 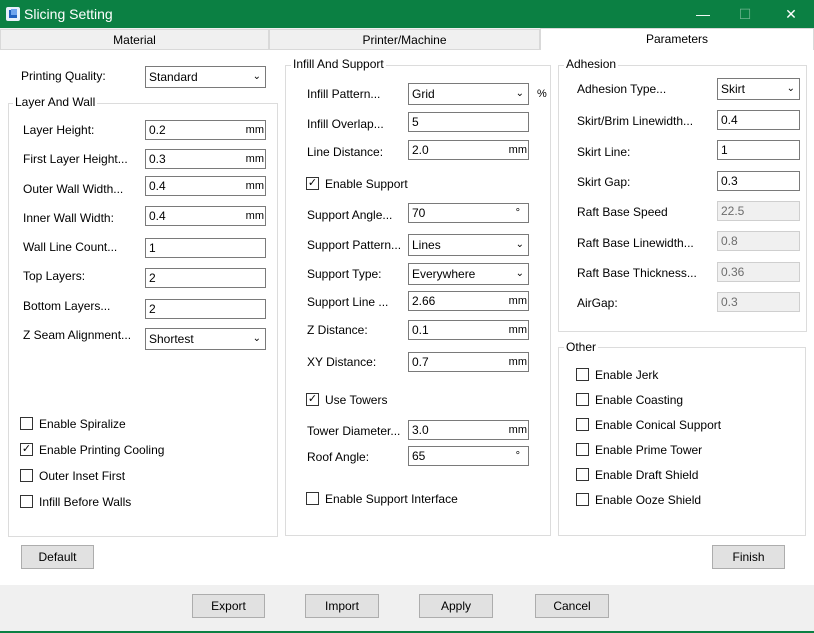 I want to click on cancel-button: Cancel, so click(x=572, y=606).